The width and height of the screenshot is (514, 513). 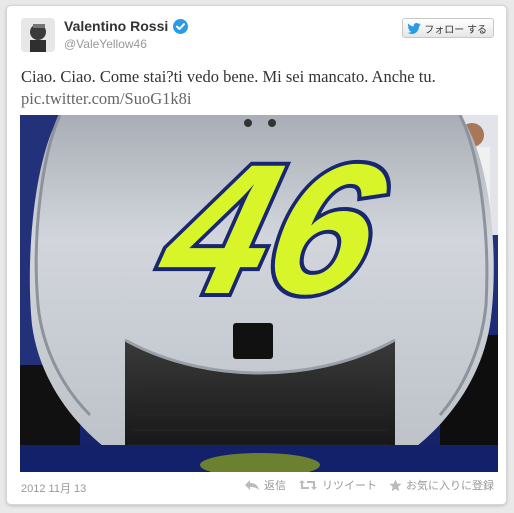 I want to click on avatar, so click(x=38, y=35).